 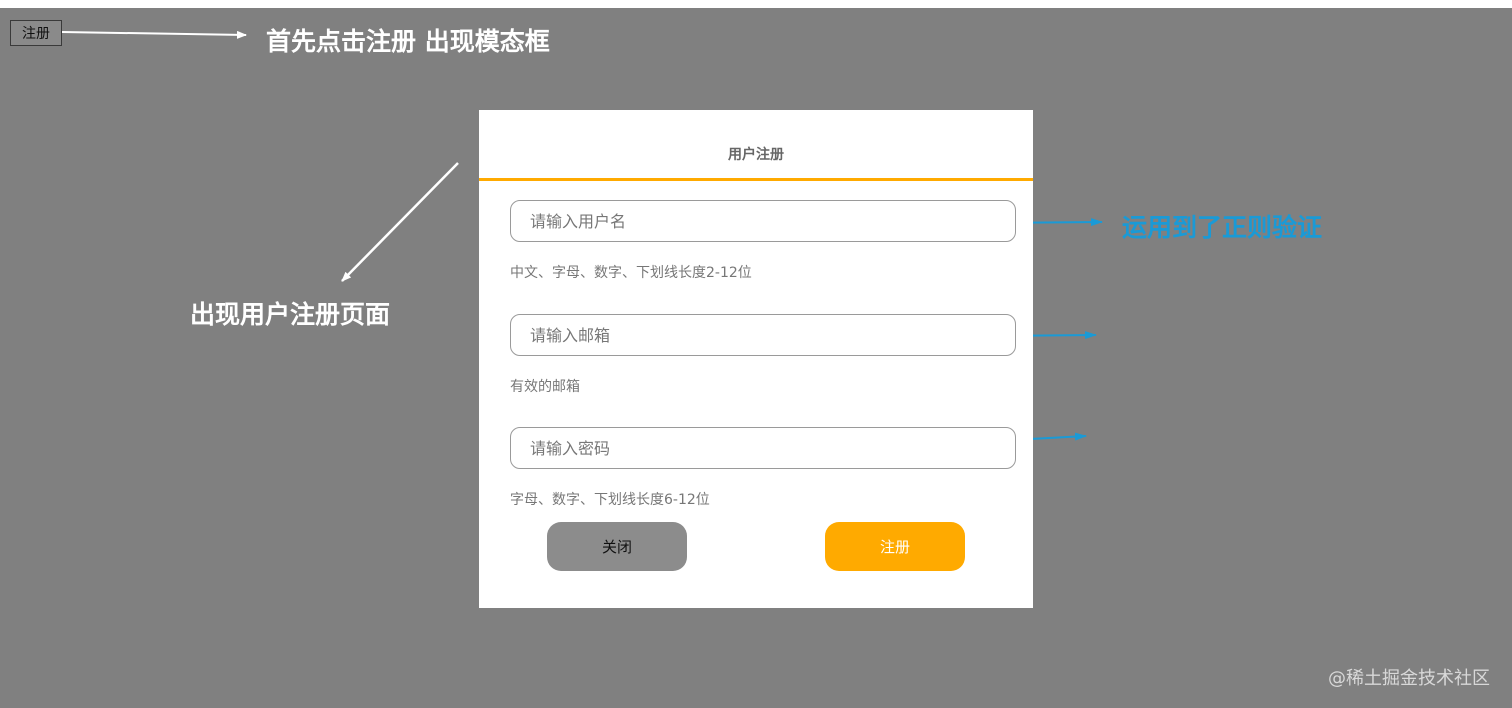 I want to click on username-input, so click(x=763, y=221).